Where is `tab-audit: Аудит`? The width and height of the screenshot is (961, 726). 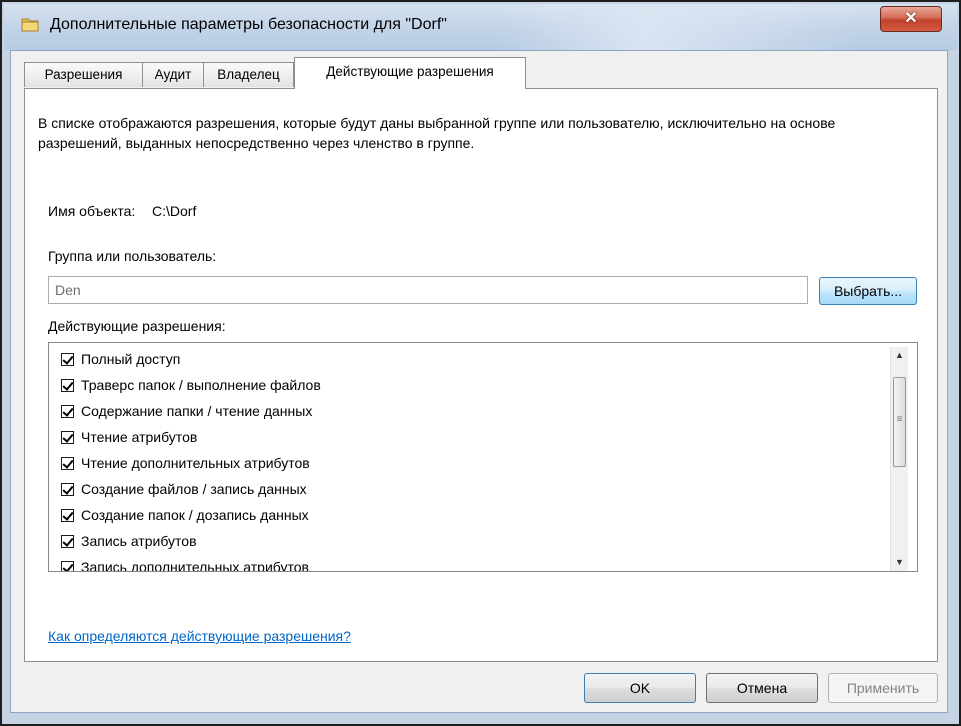 tab-audit: Аудит is located at coordinates (173, 74).